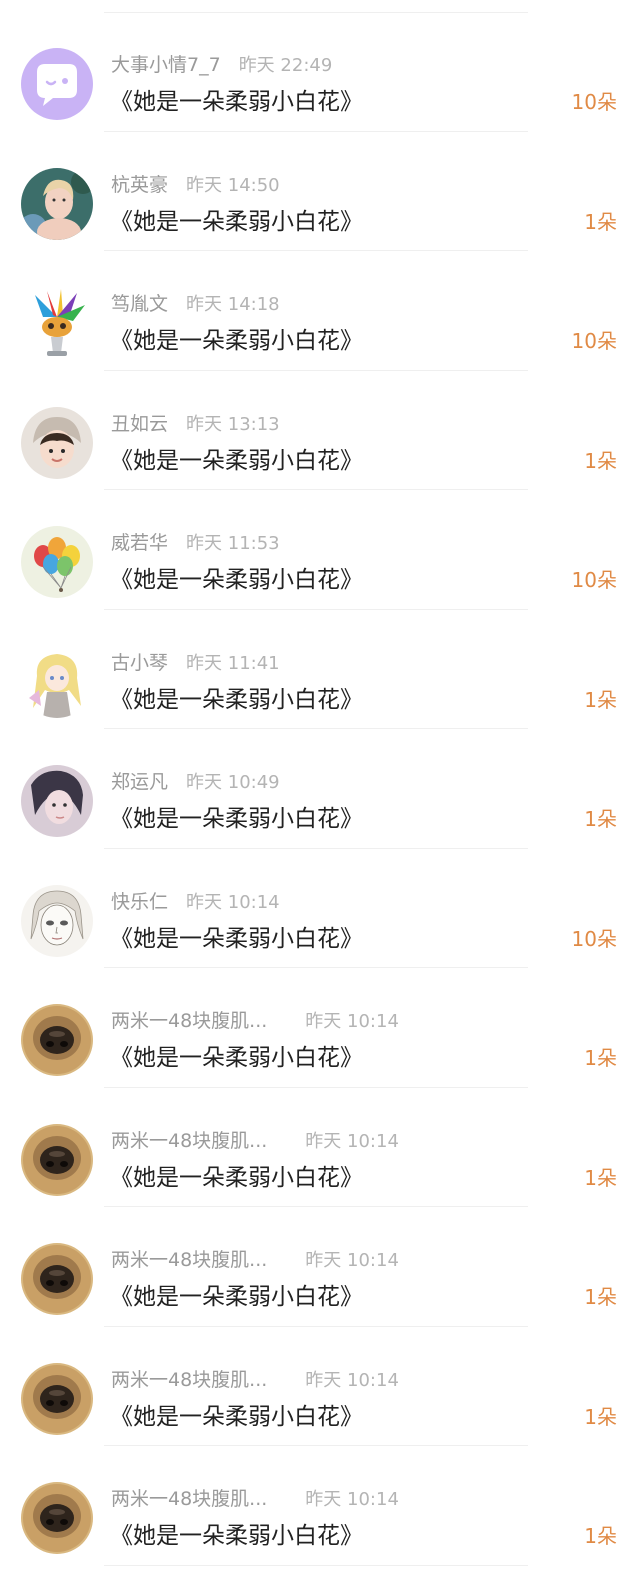 Image resolution: width=640 pixels, height=1572 pixels. I want to click on list-item: 古小琴 昨天 11:41 《她是一朵柔弱小白花》 1朵, so click(320, 669).